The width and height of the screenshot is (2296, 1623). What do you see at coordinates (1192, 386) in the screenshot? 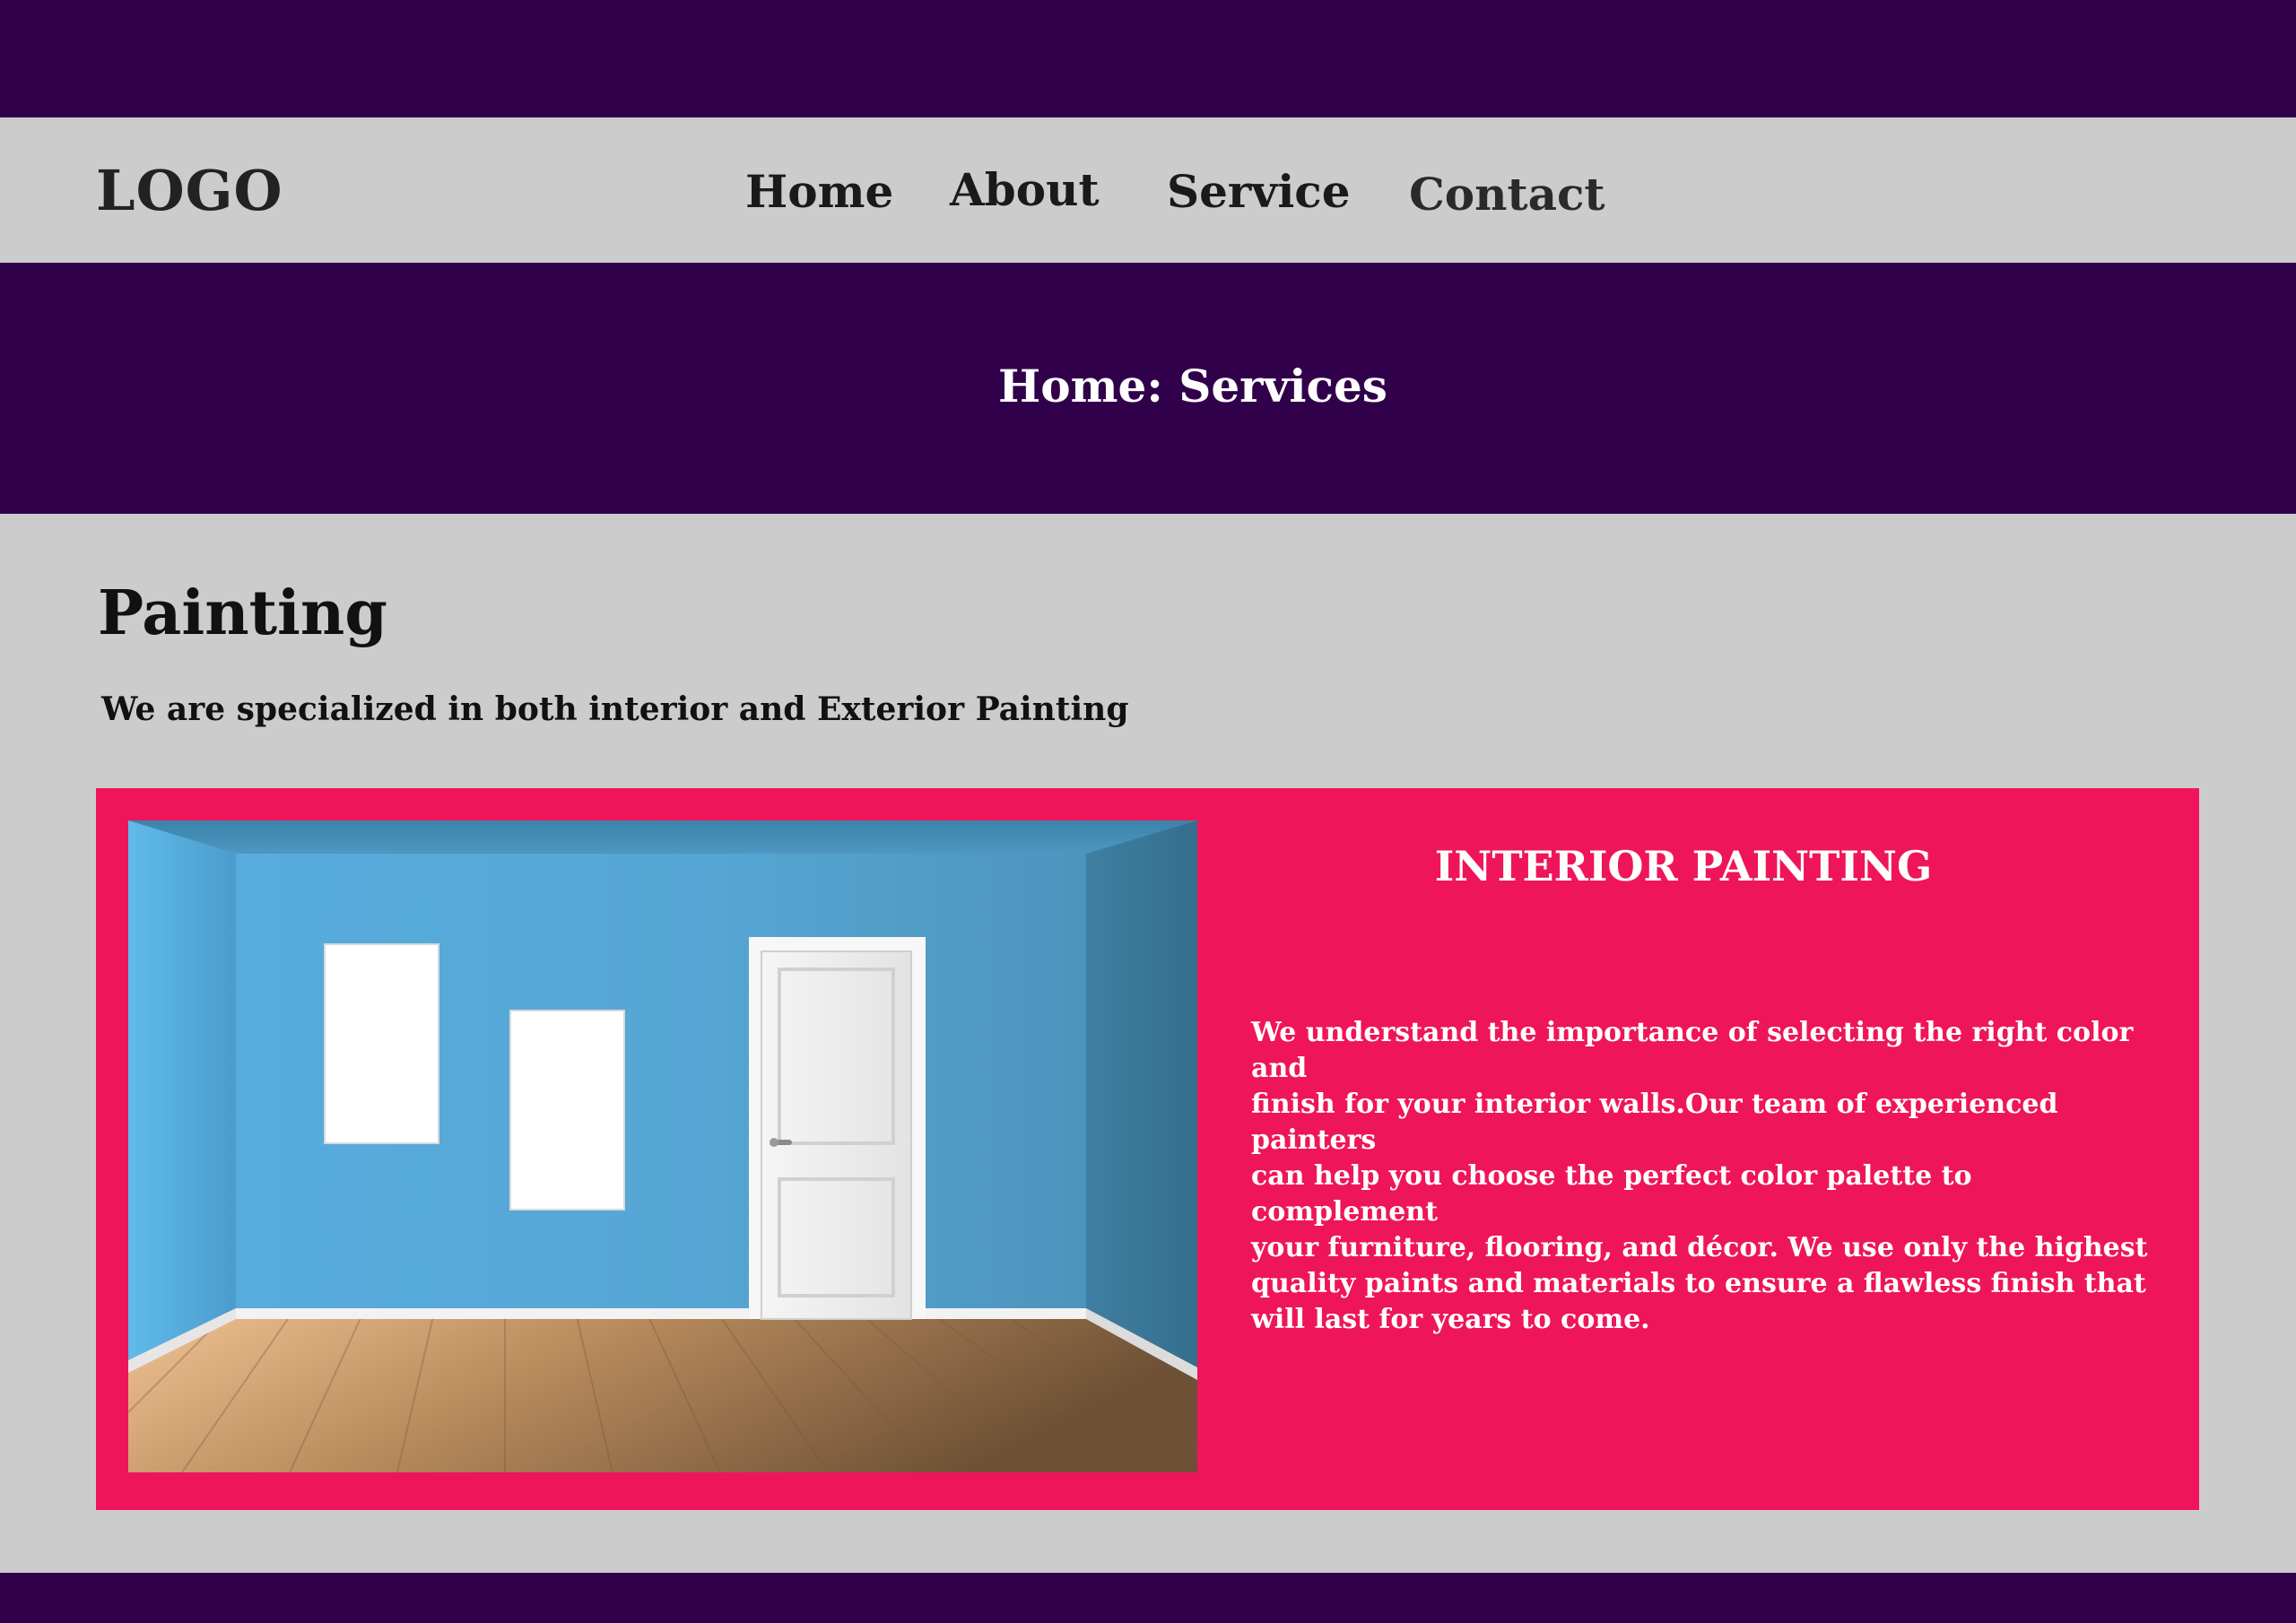
I see `hero-title: Home: Services` at bounding box center [1192, 386].